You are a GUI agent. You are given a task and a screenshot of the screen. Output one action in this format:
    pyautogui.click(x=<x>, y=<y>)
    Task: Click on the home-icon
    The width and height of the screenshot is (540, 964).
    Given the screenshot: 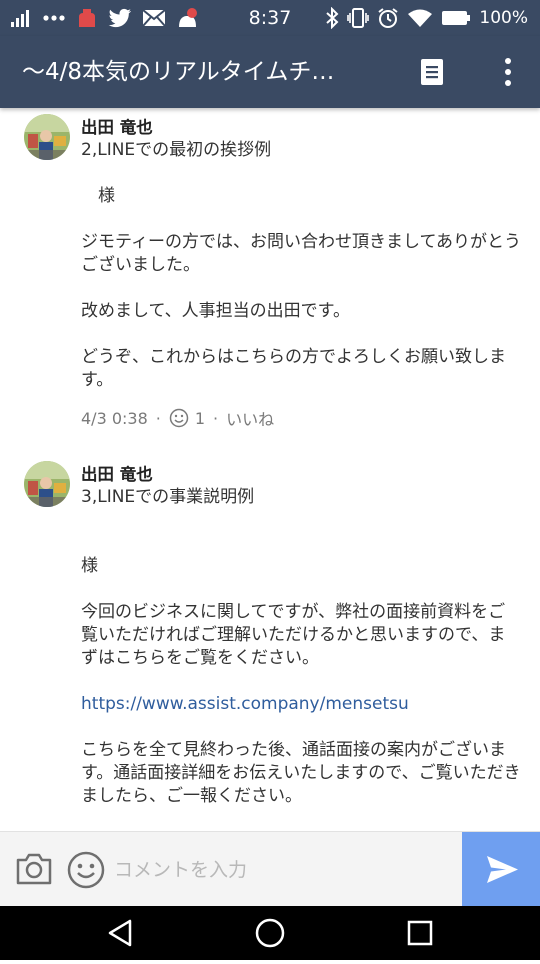 What is the action you would take?
    pyautogui.click(x=270, y=933)
    